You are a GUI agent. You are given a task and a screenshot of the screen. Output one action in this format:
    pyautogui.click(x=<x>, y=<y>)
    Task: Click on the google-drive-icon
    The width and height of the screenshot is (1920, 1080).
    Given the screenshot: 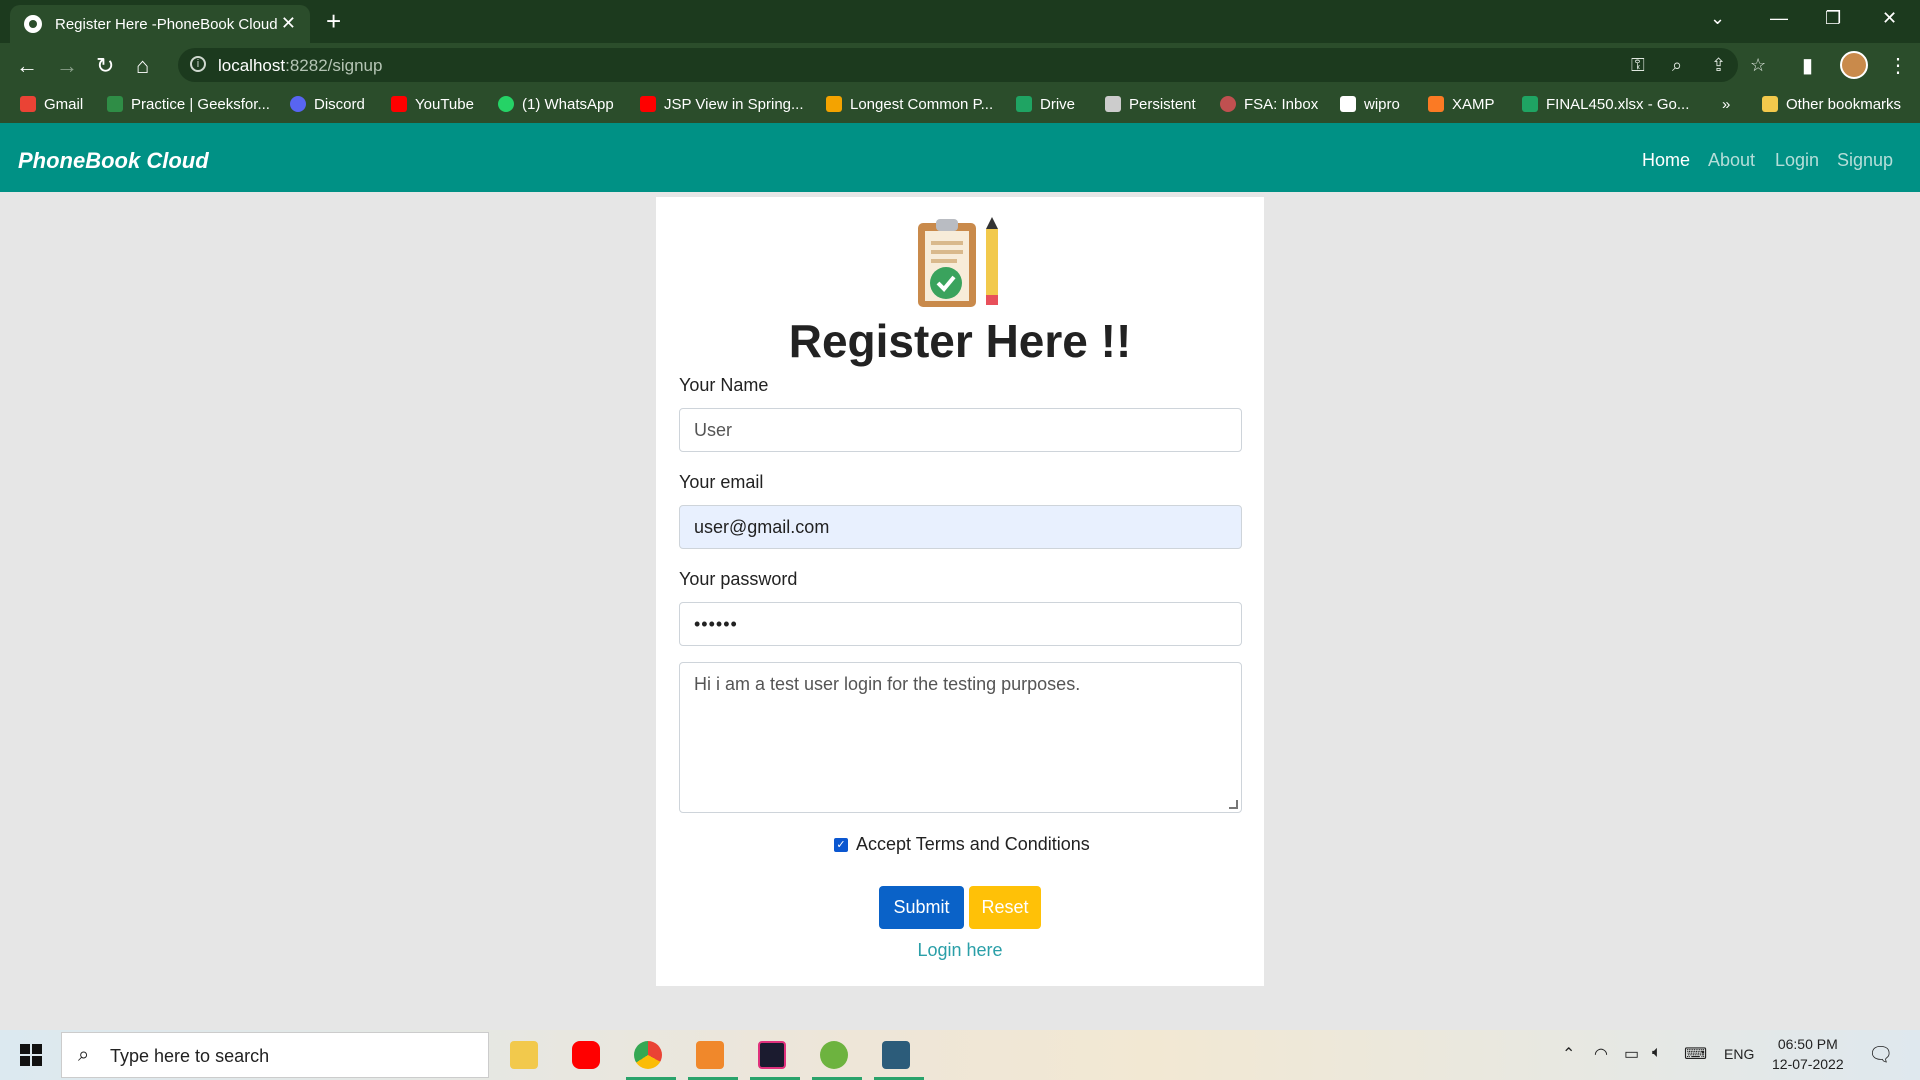 What is the action you would take?
    pyautogui.click(x=1530, y=104)
    